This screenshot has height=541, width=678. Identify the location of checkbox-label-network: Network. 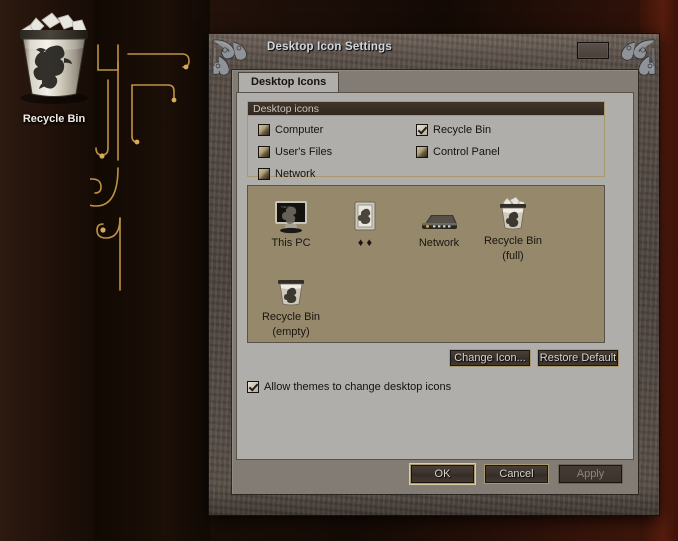
(295, 174).